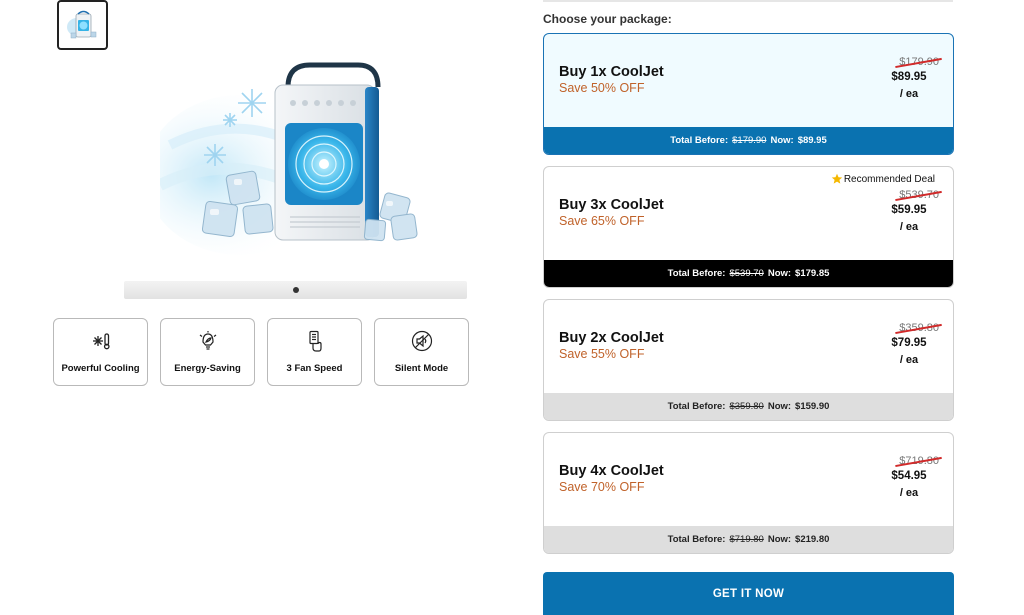 This screenshot has height=615, width=1024. Describe the element at coordinates (812, 406) in the screenshot. I see `now-value: $159.90` at that location.